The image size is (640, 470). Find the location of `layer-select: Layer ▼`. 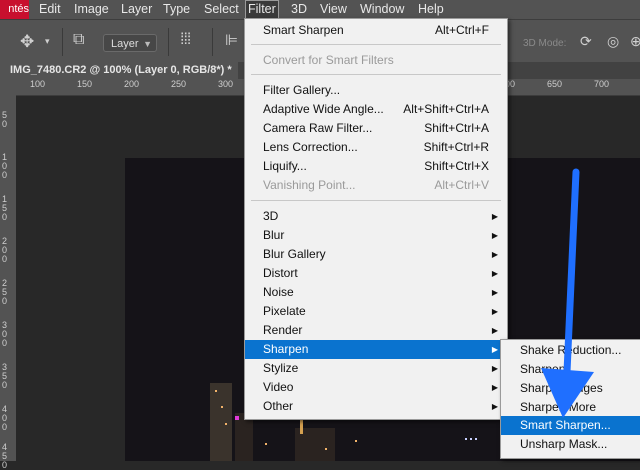

layer-select: Layer ▼ is located at coordinates (130, 43).